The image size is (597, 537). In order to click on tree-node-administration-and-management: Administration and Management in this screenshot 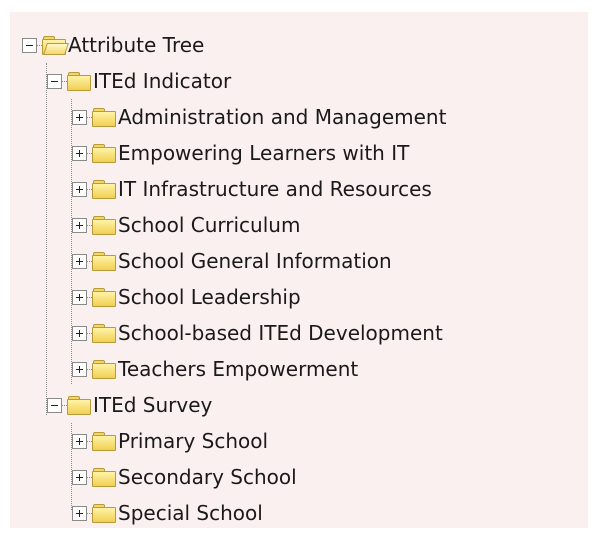, I will do `click(259, 117)`.